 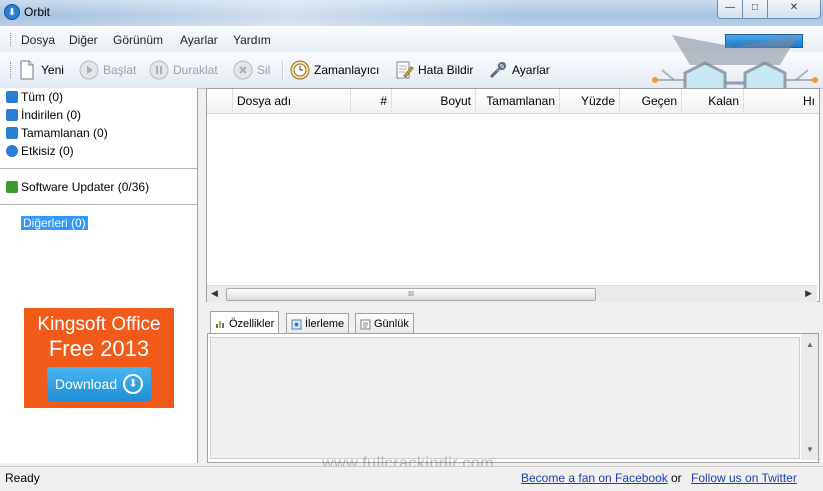 I want to click on scroll-down-icon: ▼, so click(x=810, y=449).